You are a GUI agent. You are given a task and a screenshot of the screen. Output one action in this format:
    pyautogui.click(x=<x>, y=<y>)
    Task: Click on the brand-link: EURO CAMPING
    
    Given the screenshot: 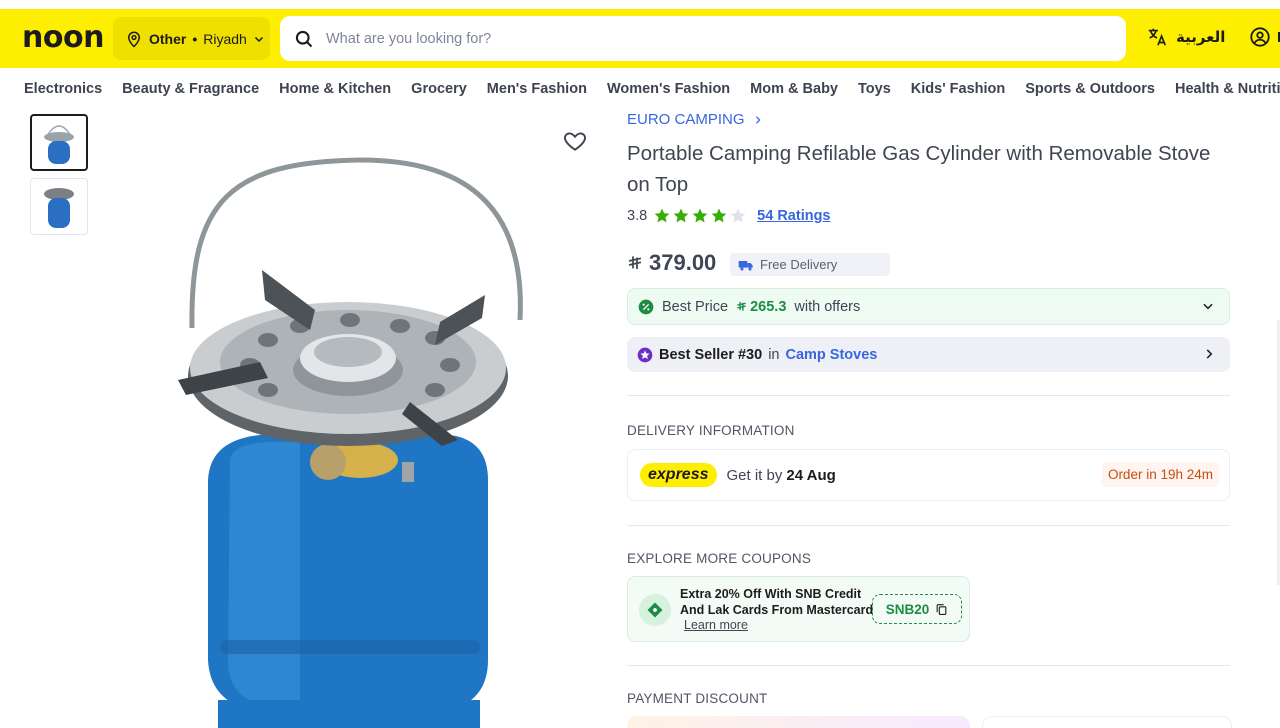 What is the action you would take?
    pyautogui.click(x=695, y=119)
    